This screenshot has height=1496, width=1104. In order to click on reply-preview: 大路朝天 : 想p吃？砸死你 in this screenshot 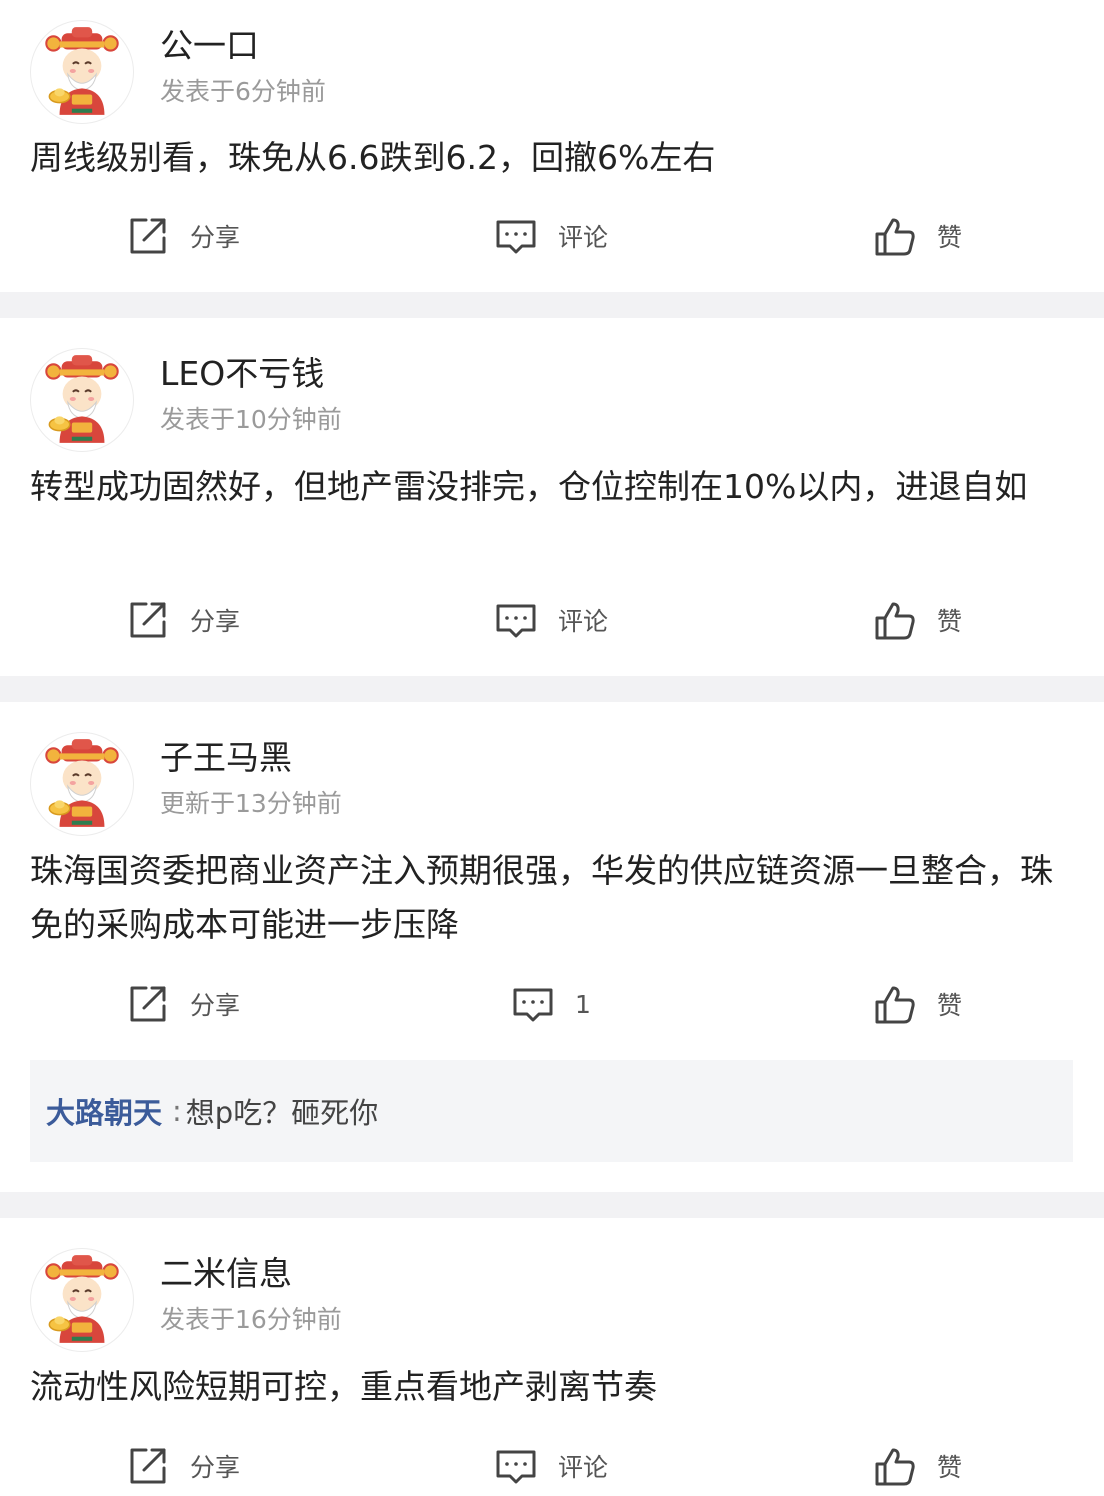, I will do `click(551, 1111)`.